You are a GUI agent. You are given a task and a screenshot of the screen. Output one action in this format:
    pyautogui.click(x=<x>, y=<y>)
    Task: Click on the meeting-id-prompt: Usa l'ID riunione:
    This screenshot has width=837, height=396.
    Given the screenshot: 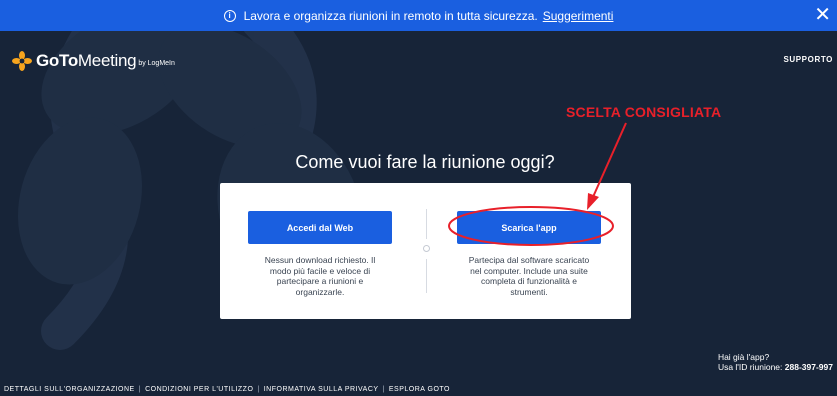 What is the action you would take?
    pyautogui.click(x=750, y=367)
    